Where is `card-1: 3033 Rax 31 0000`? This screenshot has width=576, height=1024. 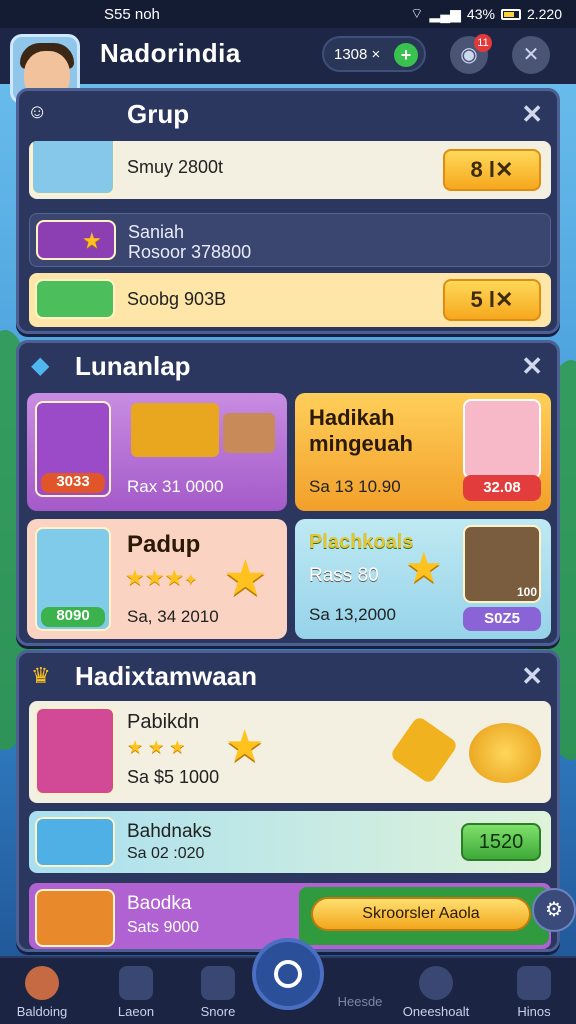
card-1: 3033 Rax 31 0000 is located at coordinates (157, 452).